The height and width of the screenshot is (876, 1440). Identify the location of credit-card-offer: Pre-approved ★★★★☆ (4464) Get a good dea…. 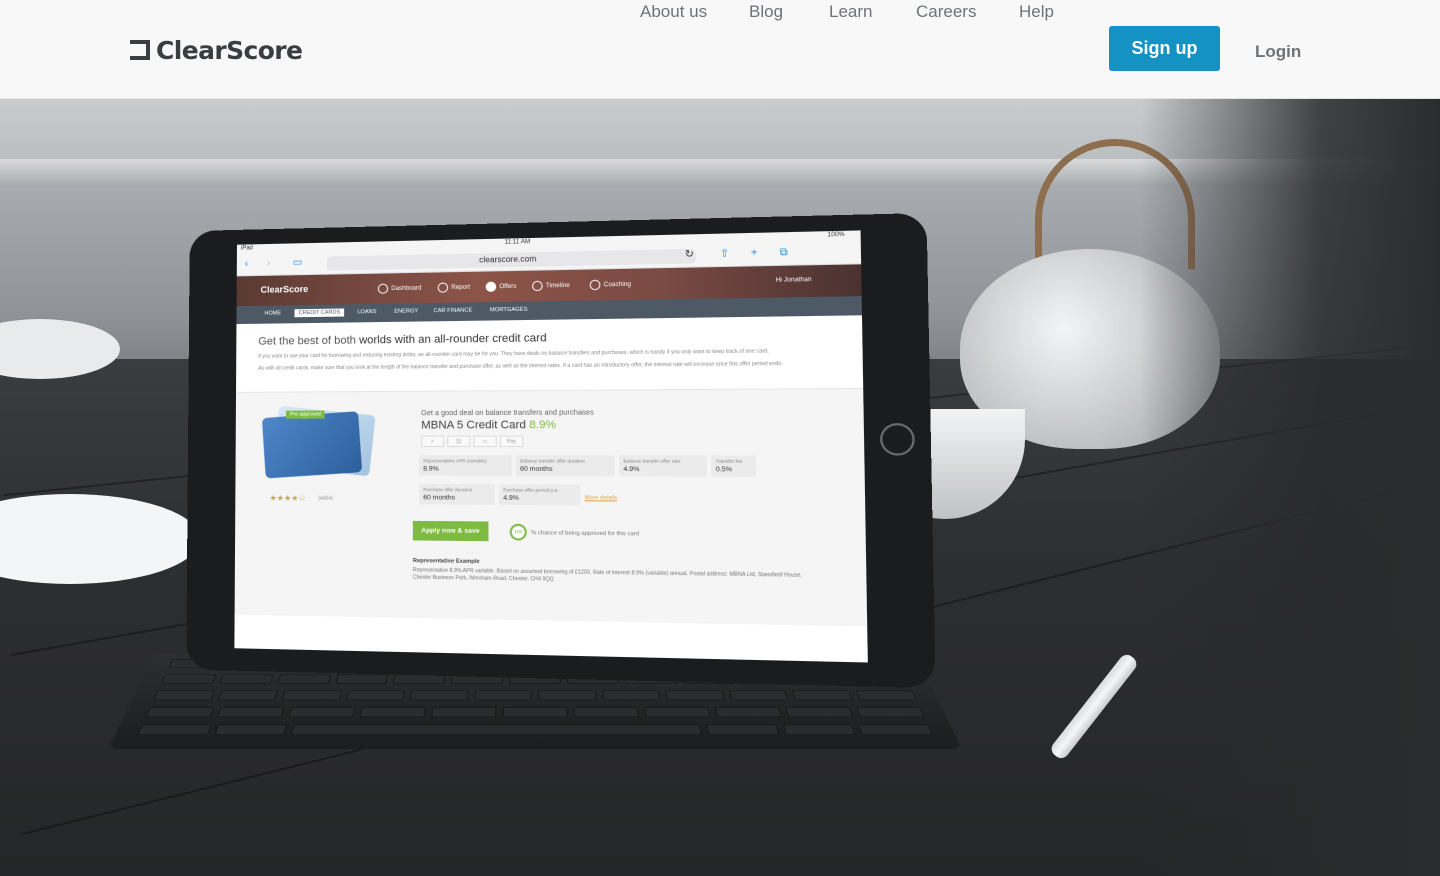
(551, 507).